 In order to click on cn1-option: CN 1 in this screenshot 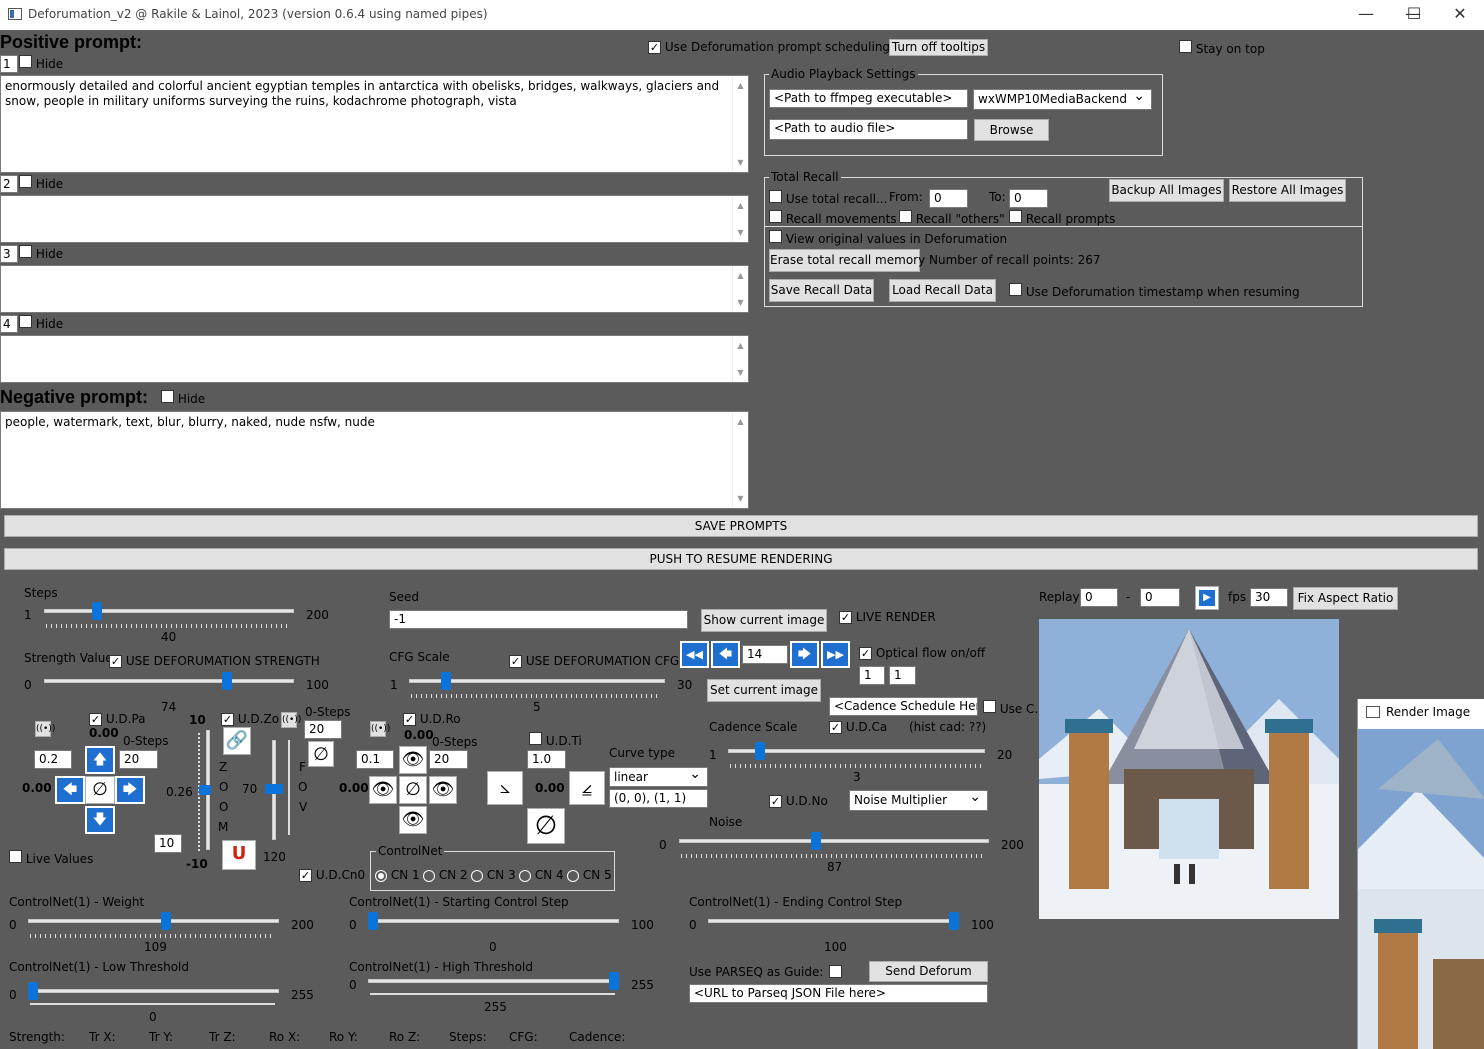, I will do `click(397, 875)`.